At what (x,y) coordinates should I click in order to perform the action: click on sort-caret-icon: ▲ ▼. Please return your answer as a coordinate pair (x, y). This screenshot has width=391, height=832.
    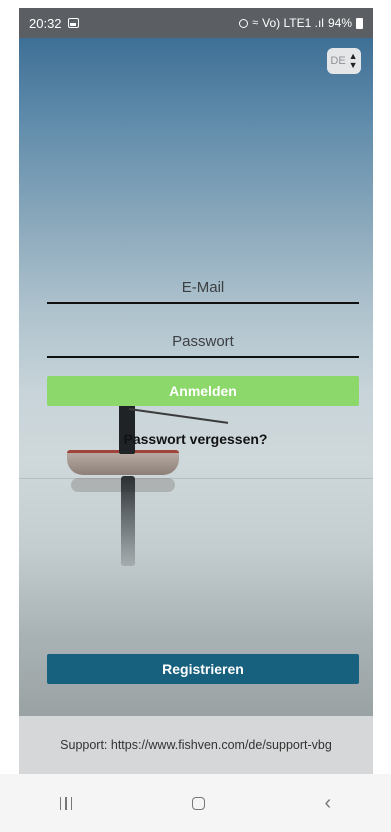
    Looking at the image, I should click on (353, 60).